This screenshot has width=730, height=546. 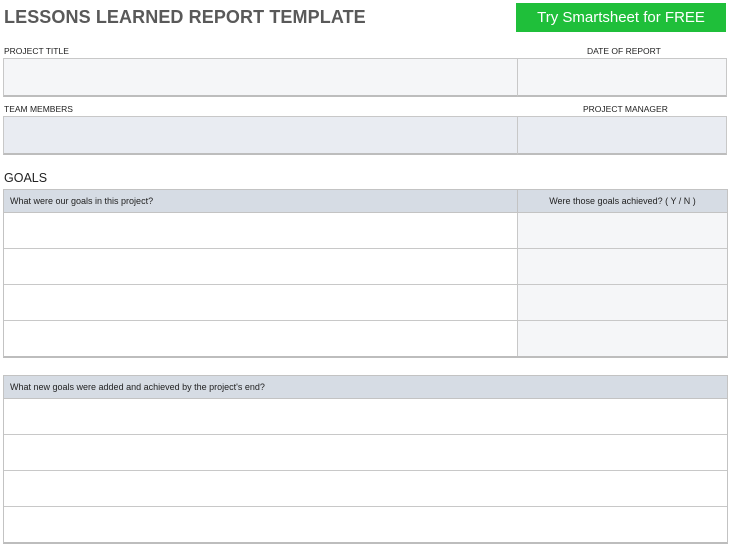 I want to click on page-title: LESSONS LEARNED REPORT TEMPLATE, so click(x=185, y=17).